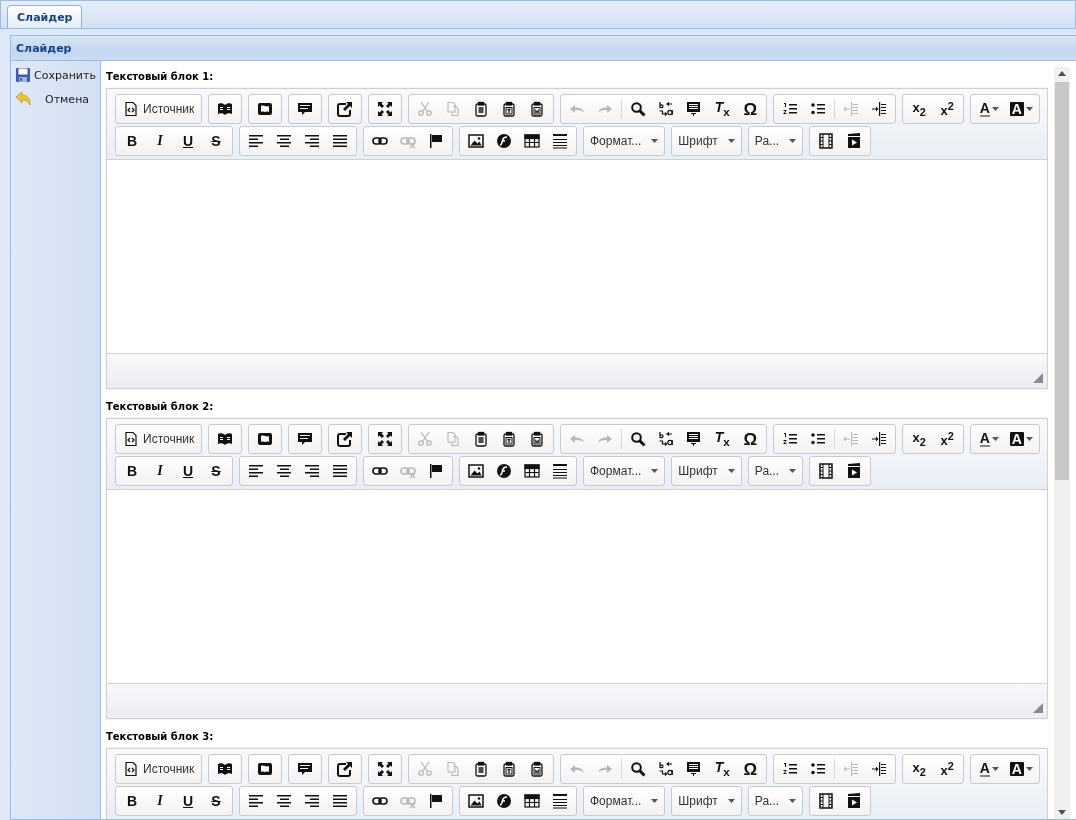  I want to click on scrollbar-thumb, so click(1062, 281).